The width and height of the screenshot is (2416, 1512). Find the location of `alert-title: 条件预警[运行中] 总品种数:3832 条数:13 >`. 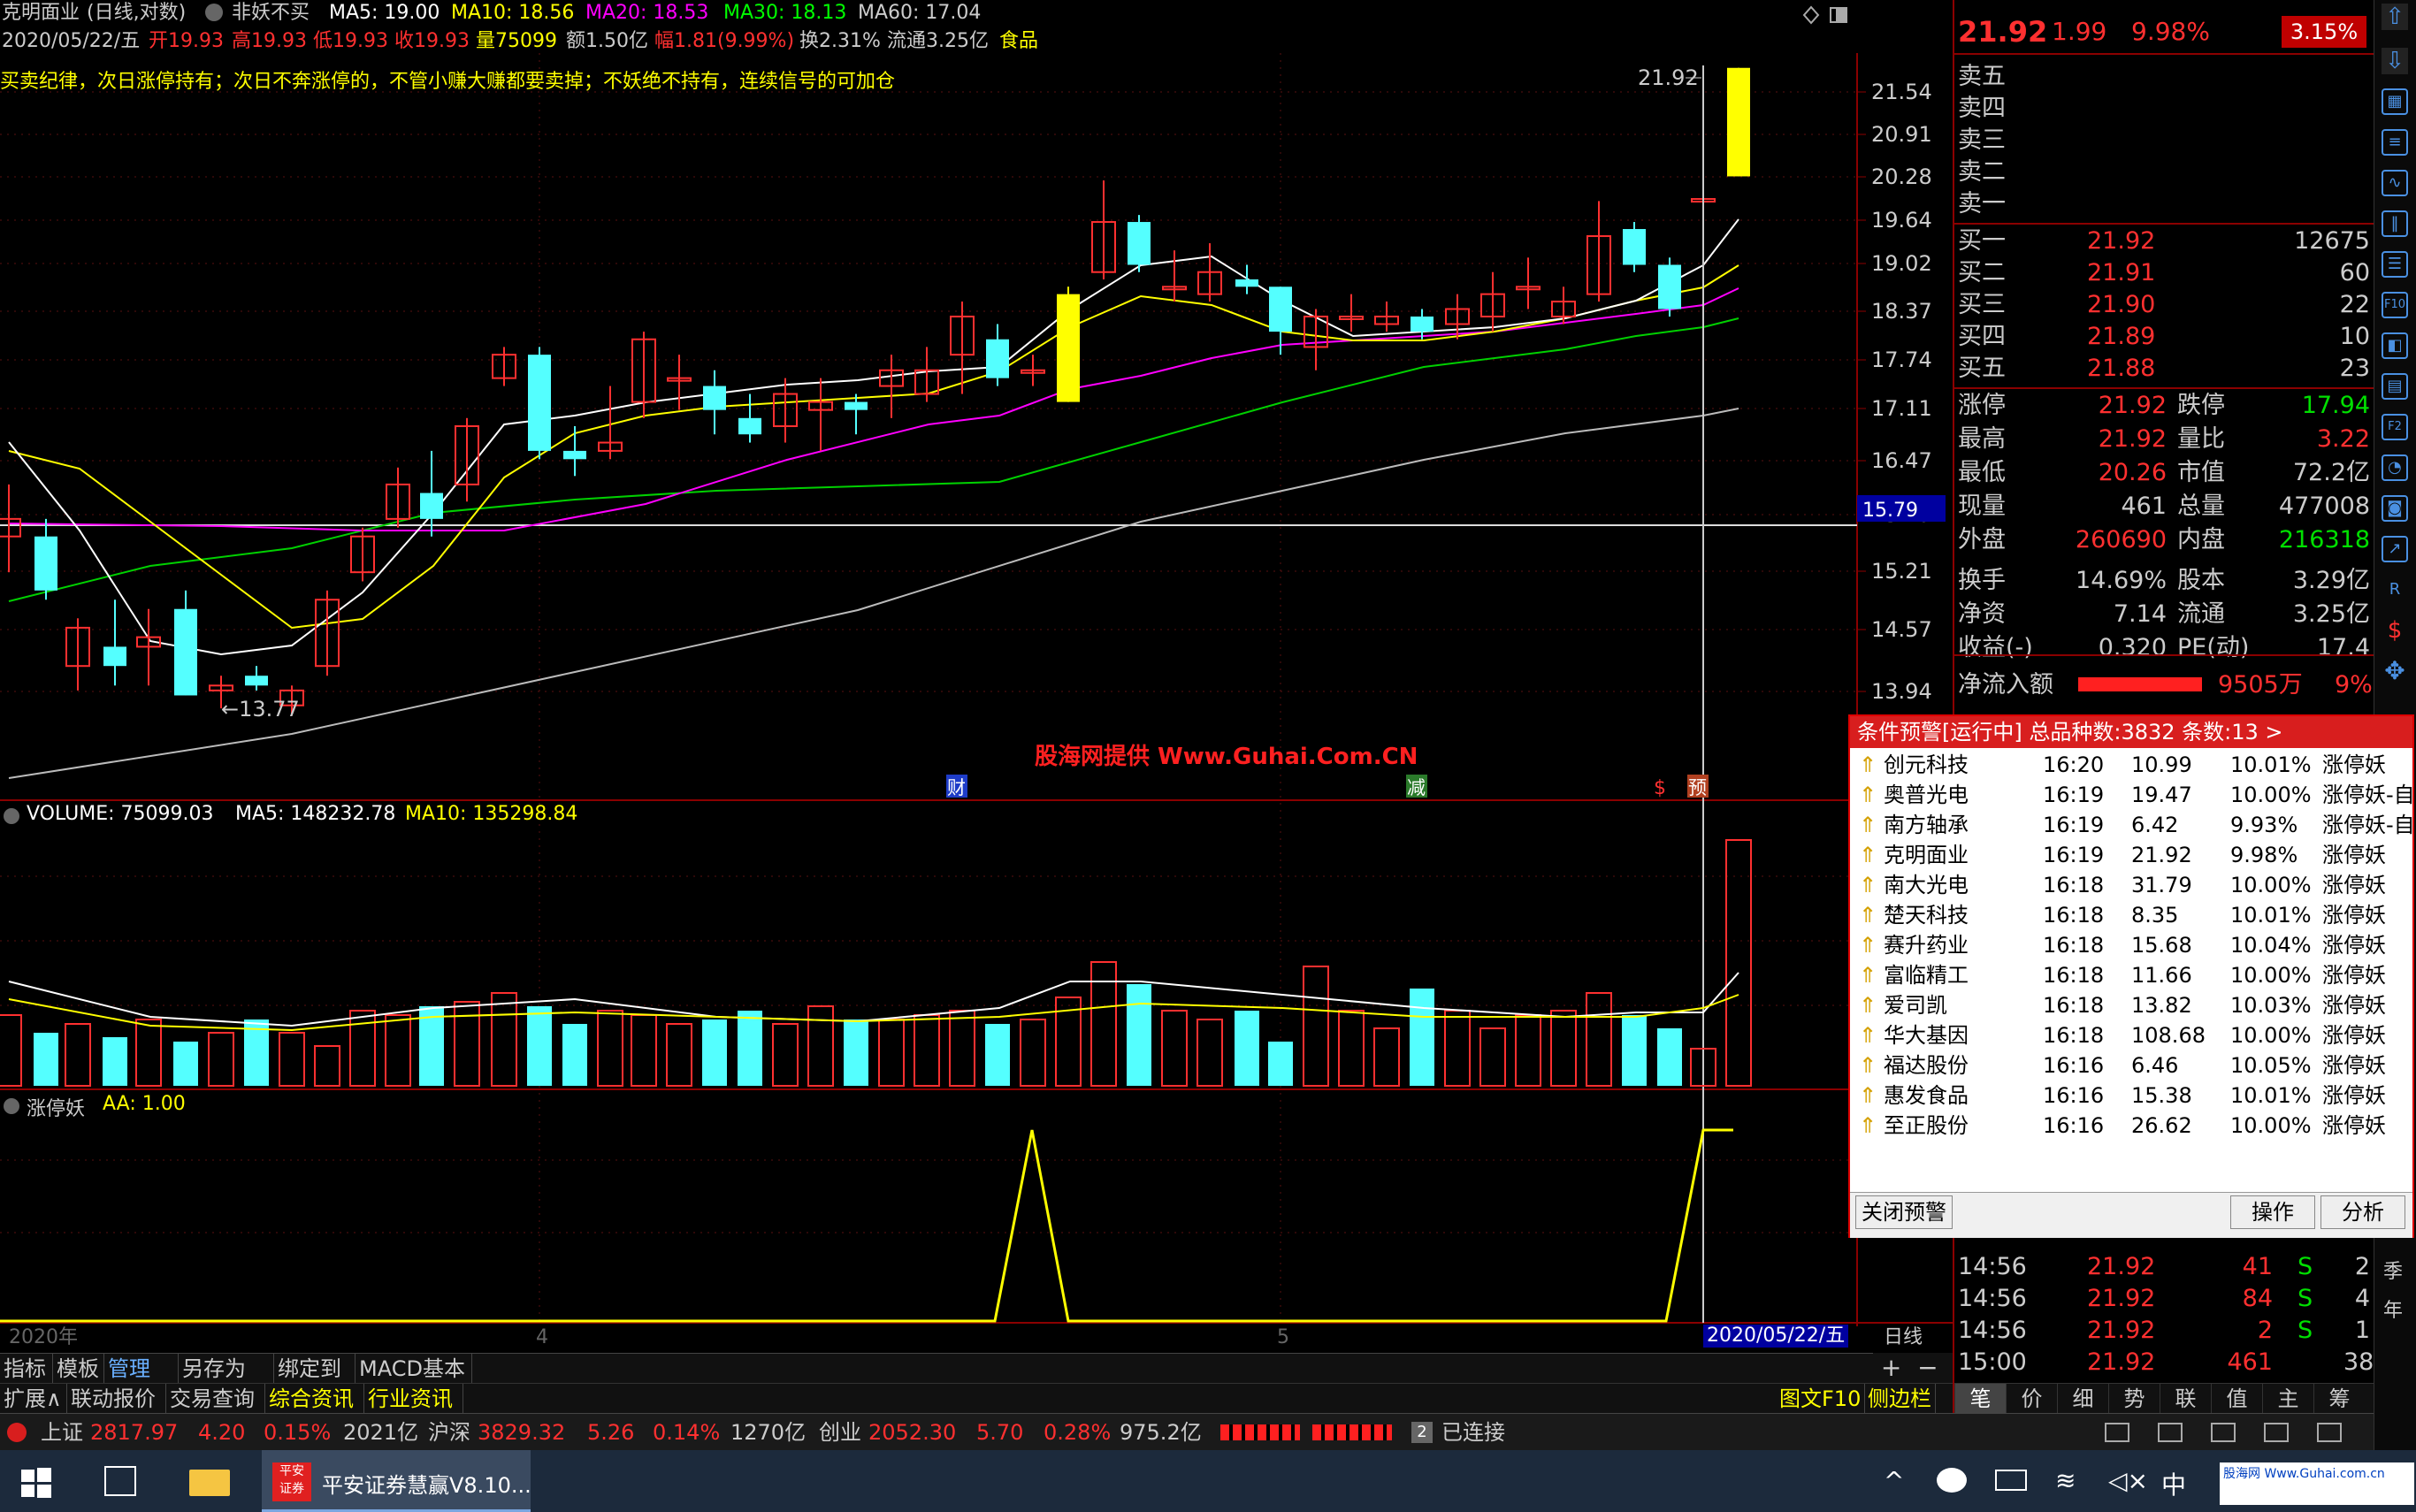

alert-title: 条件预警[运行中] 总品种数:3832 条数:13 > is located at coordinates (2131, 732).